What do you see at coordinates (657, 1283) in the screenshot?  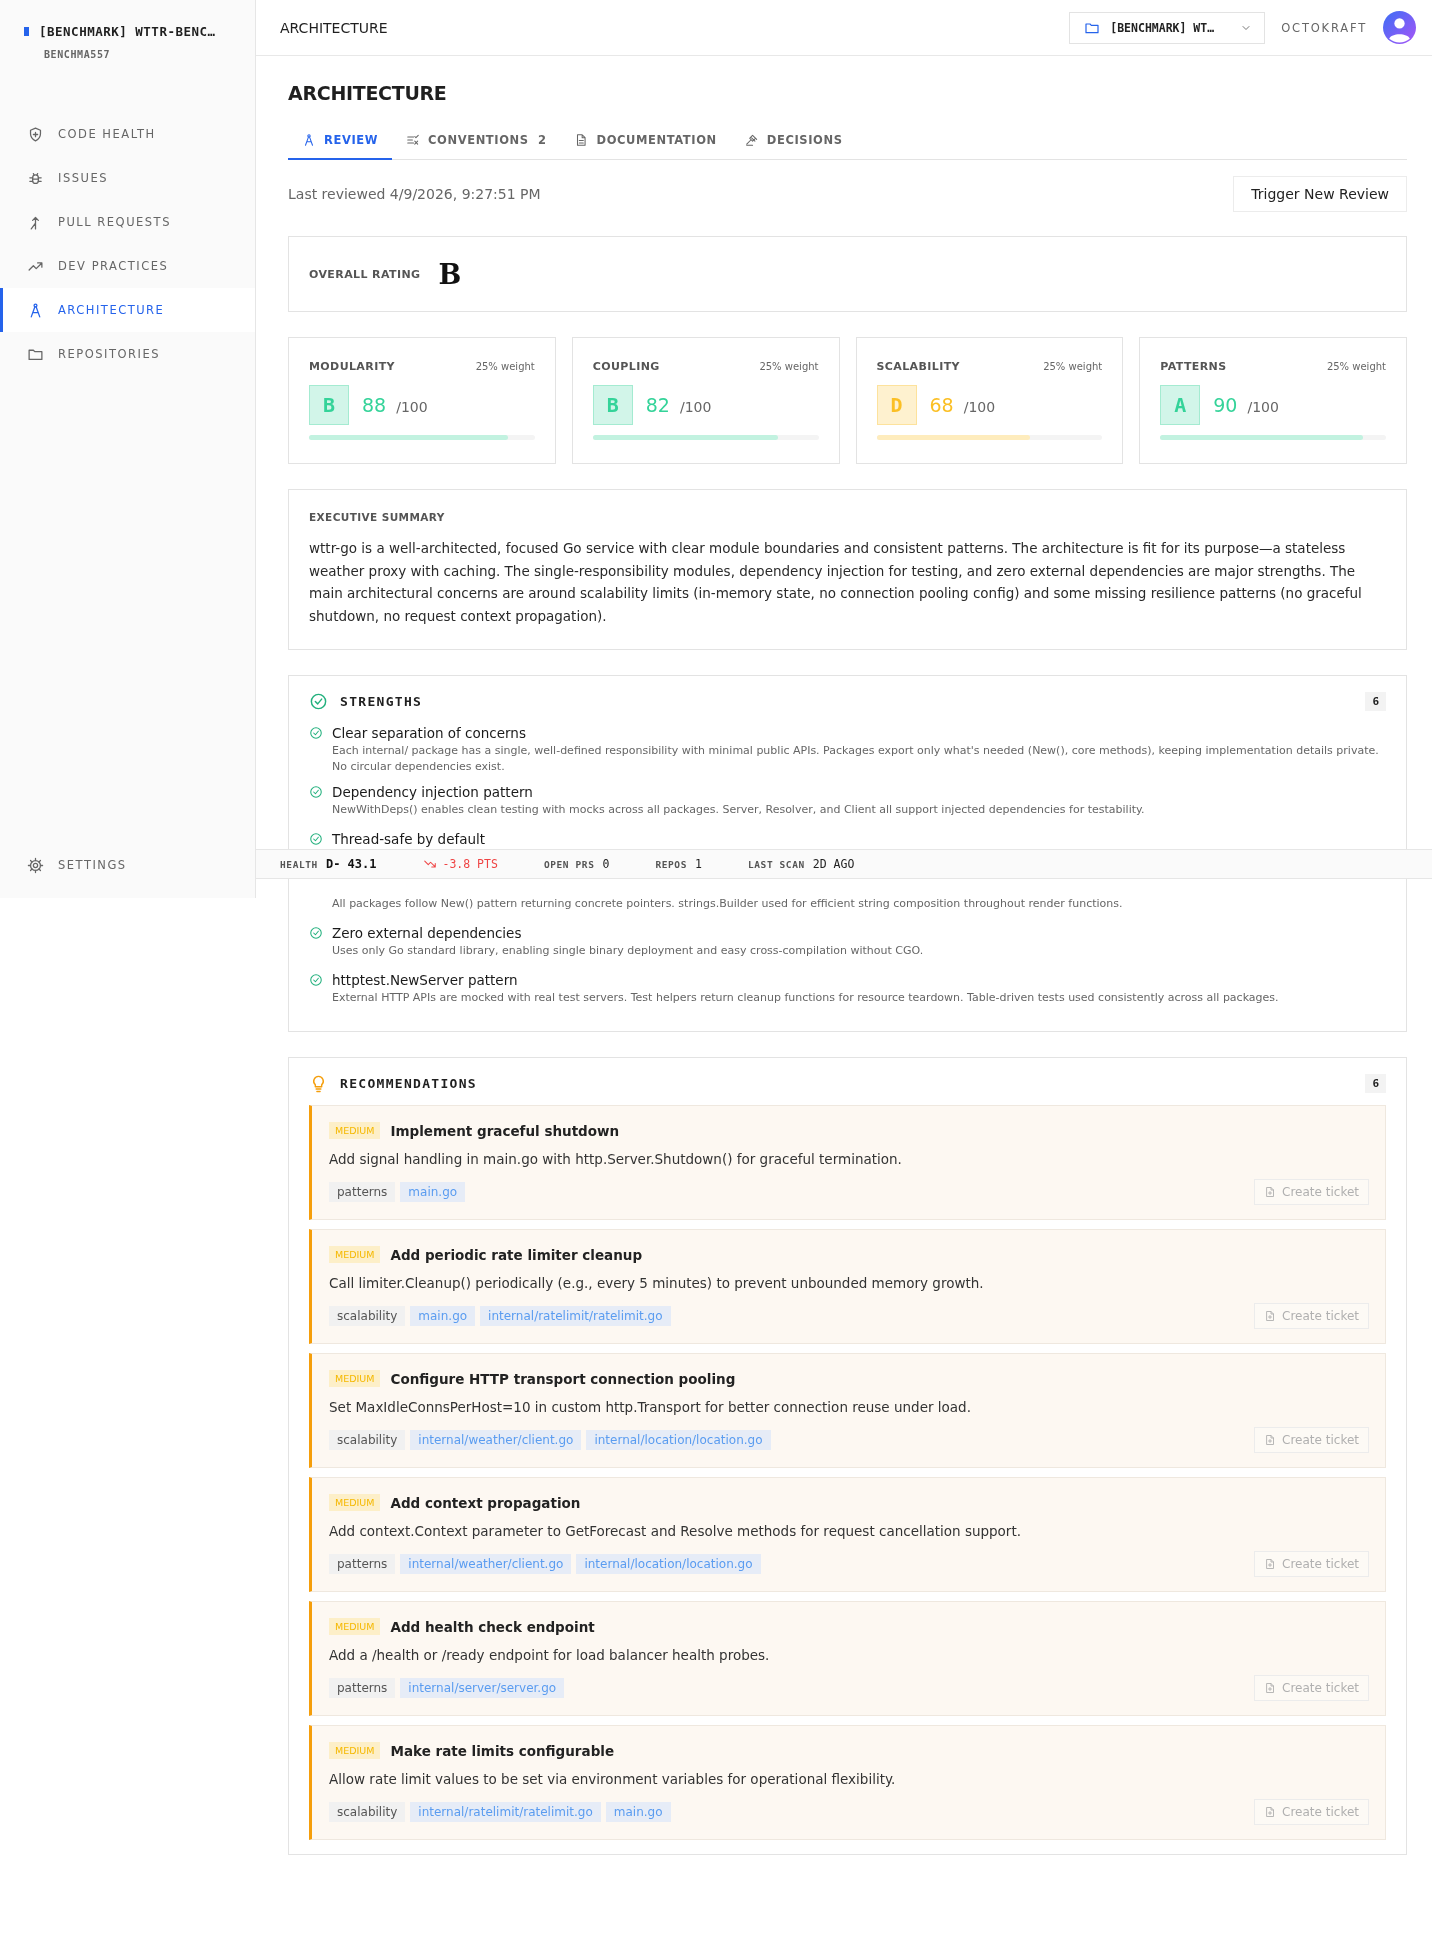 I see `recommendation-description: Call limiter.Cleanup() periodically (e.g., every 5 minutes) to prevent unbounded memory growth.` at bounding box center [657, 1283].